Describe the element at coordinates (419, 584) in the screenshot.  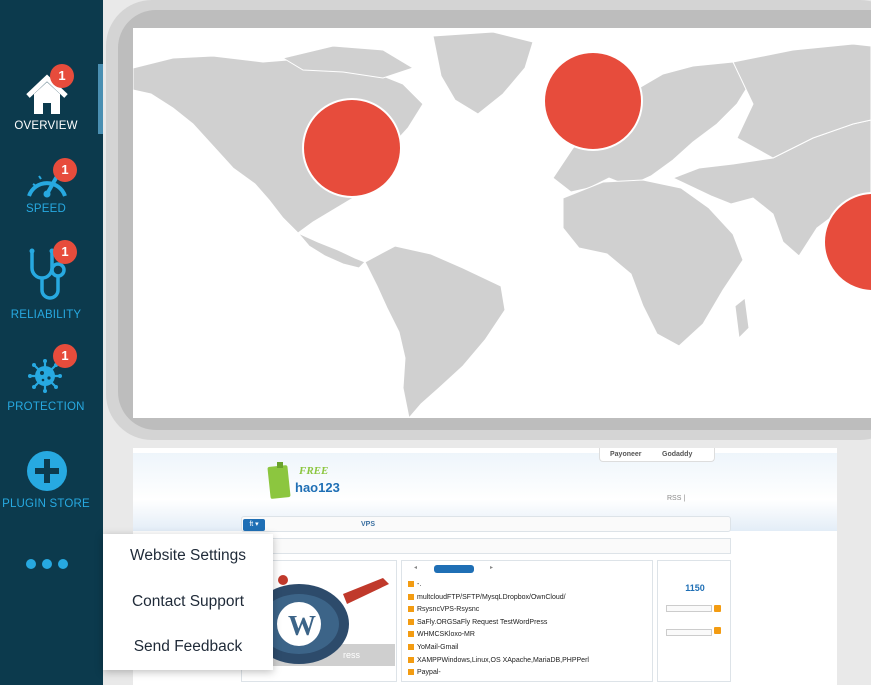
I see `list-item-text: -.` at that location.